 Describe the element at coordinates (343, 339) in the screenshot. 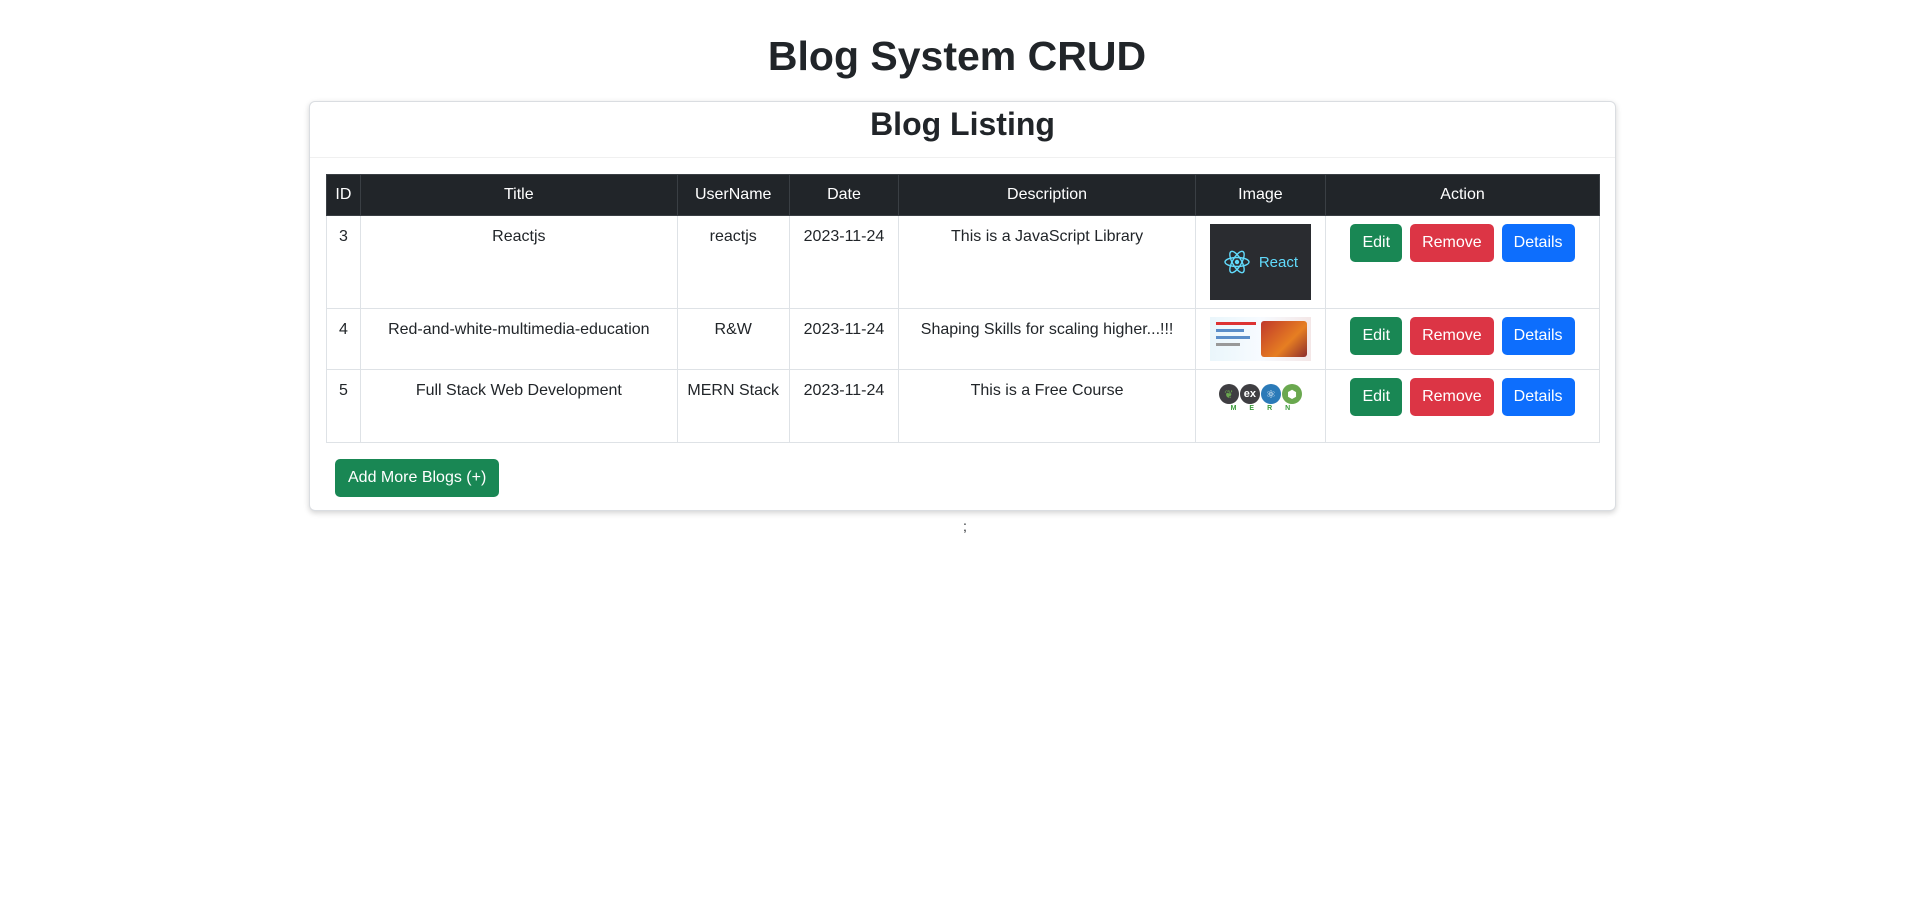

I see `cell-id: 4` at that location.